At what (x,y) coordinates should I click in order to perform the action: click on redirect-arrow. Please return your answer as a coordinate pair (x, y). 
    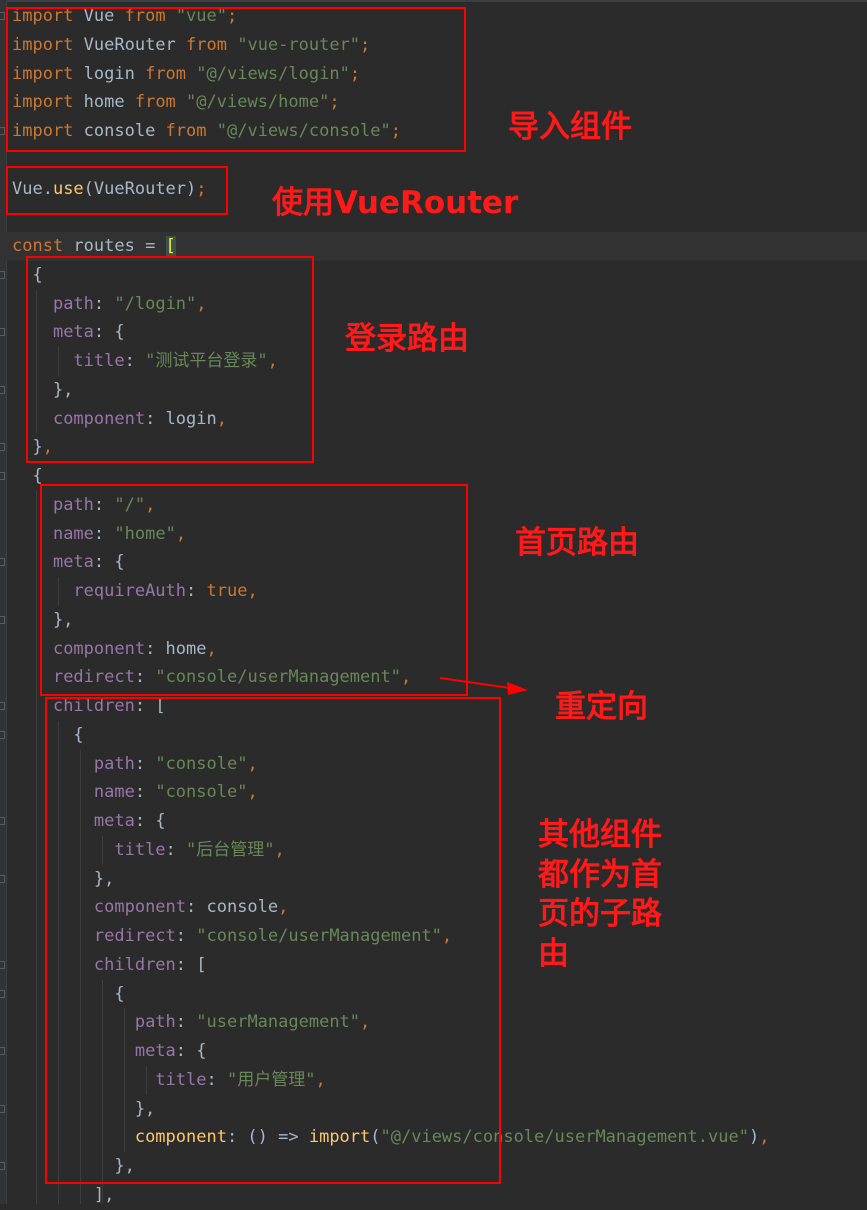
    Looking at the image, I should click on (483, 686).